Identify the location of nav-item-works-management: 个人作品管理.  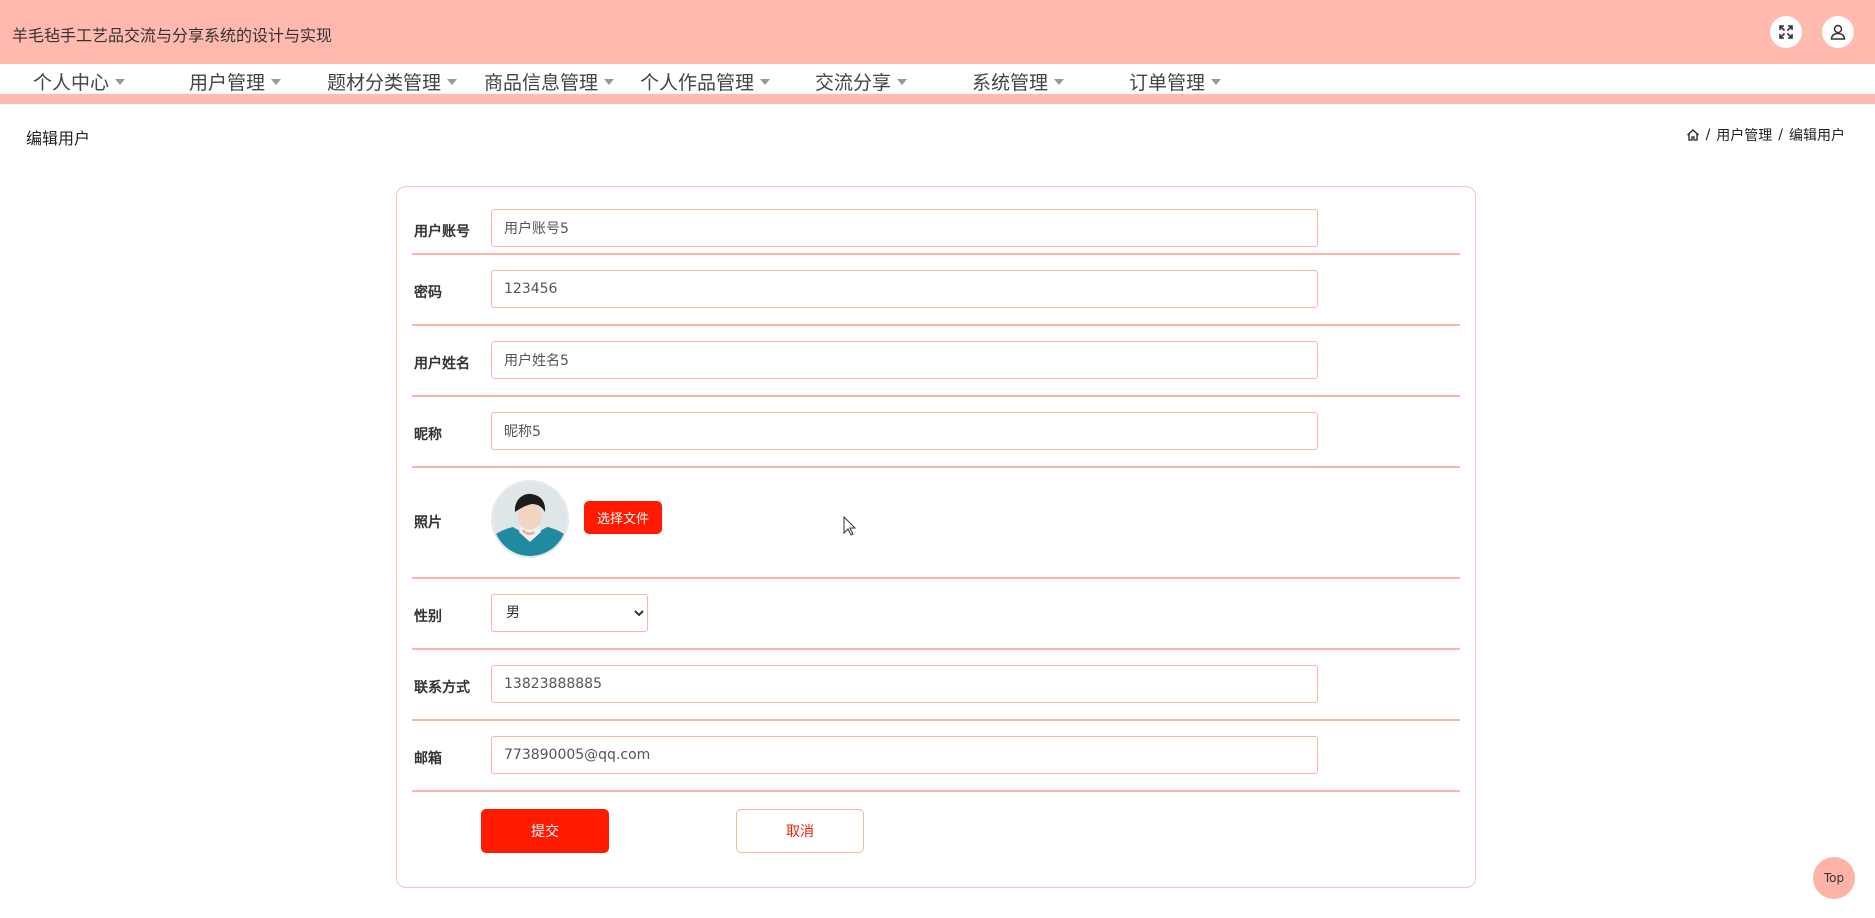
(705, 81).